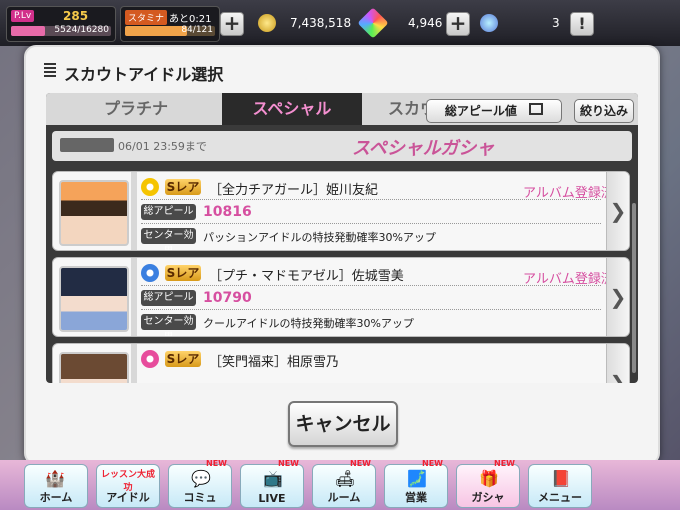 The image size is (680, 510). I want to click on sort-appeal-label: 総アピール値, so click(480, 111).